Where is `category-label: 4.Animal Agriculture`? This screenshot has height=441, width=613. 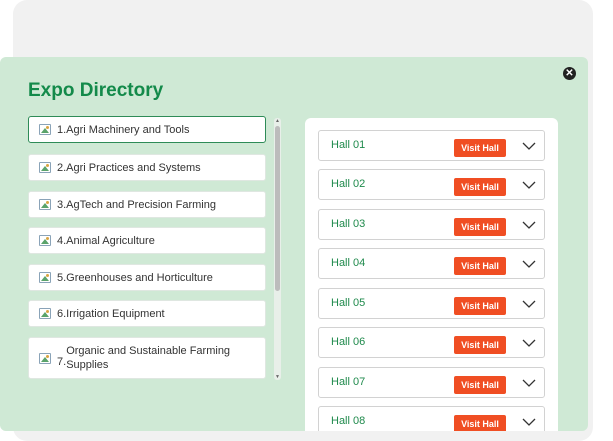 category-label: 4.Animal Agriculture is located at coordinates (106, 240).